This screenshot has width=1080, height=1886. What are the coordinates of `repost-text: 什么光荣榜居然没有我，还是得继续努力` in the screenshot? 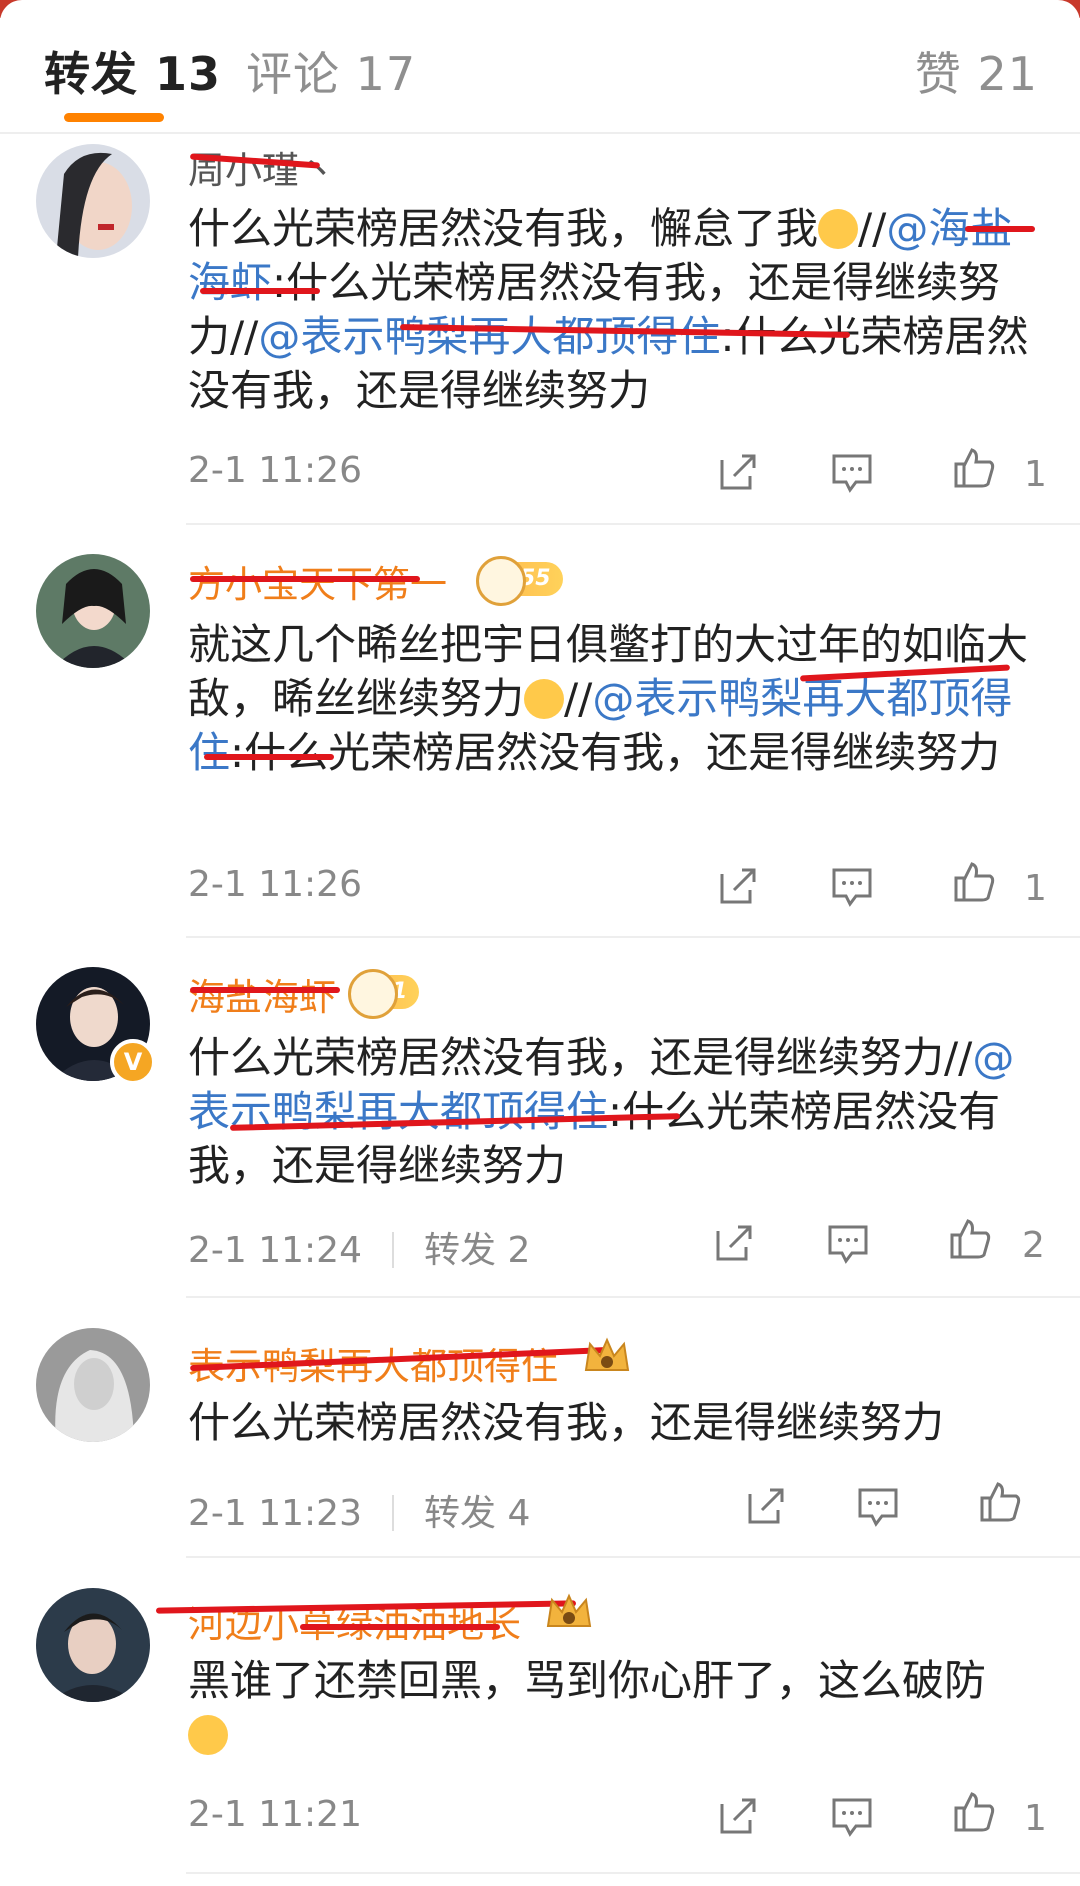 It's located at (566, 1422).